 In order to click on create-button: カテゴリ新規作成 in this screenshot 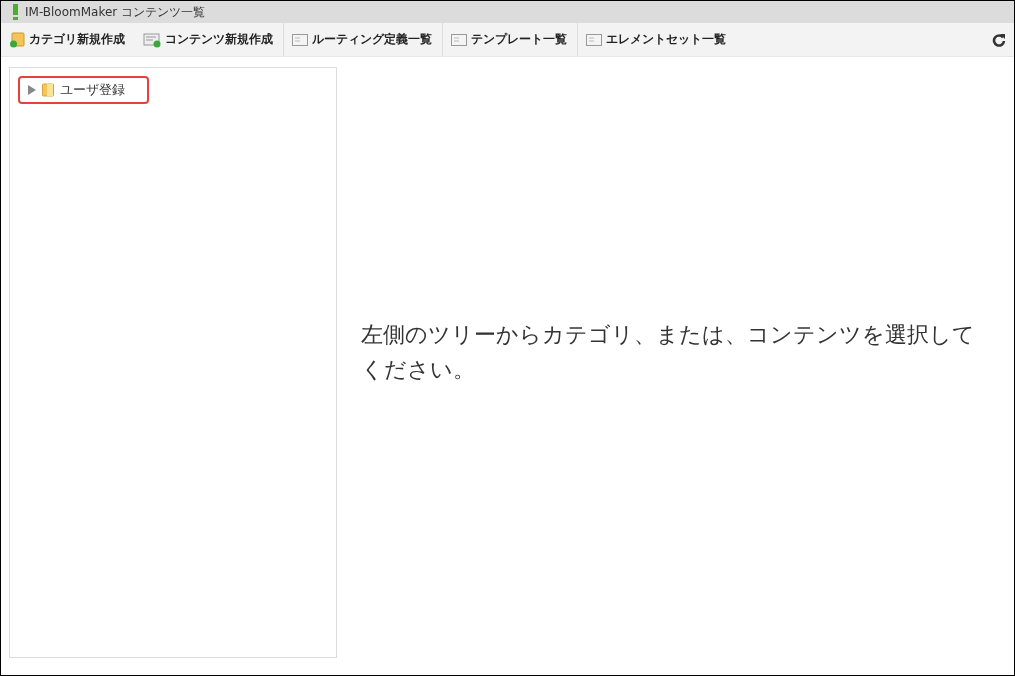, I will do `click(68, 39)`.